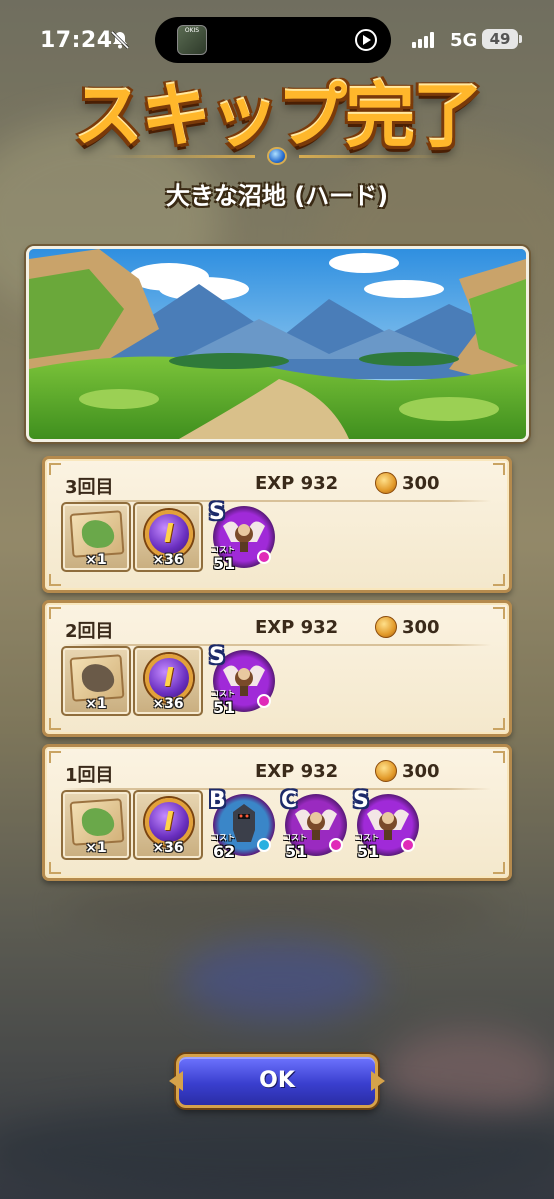 Image resolution: width=554 pixels, height=1199 pixels. I want to click on round-label: 2回目, so click(89, 631).